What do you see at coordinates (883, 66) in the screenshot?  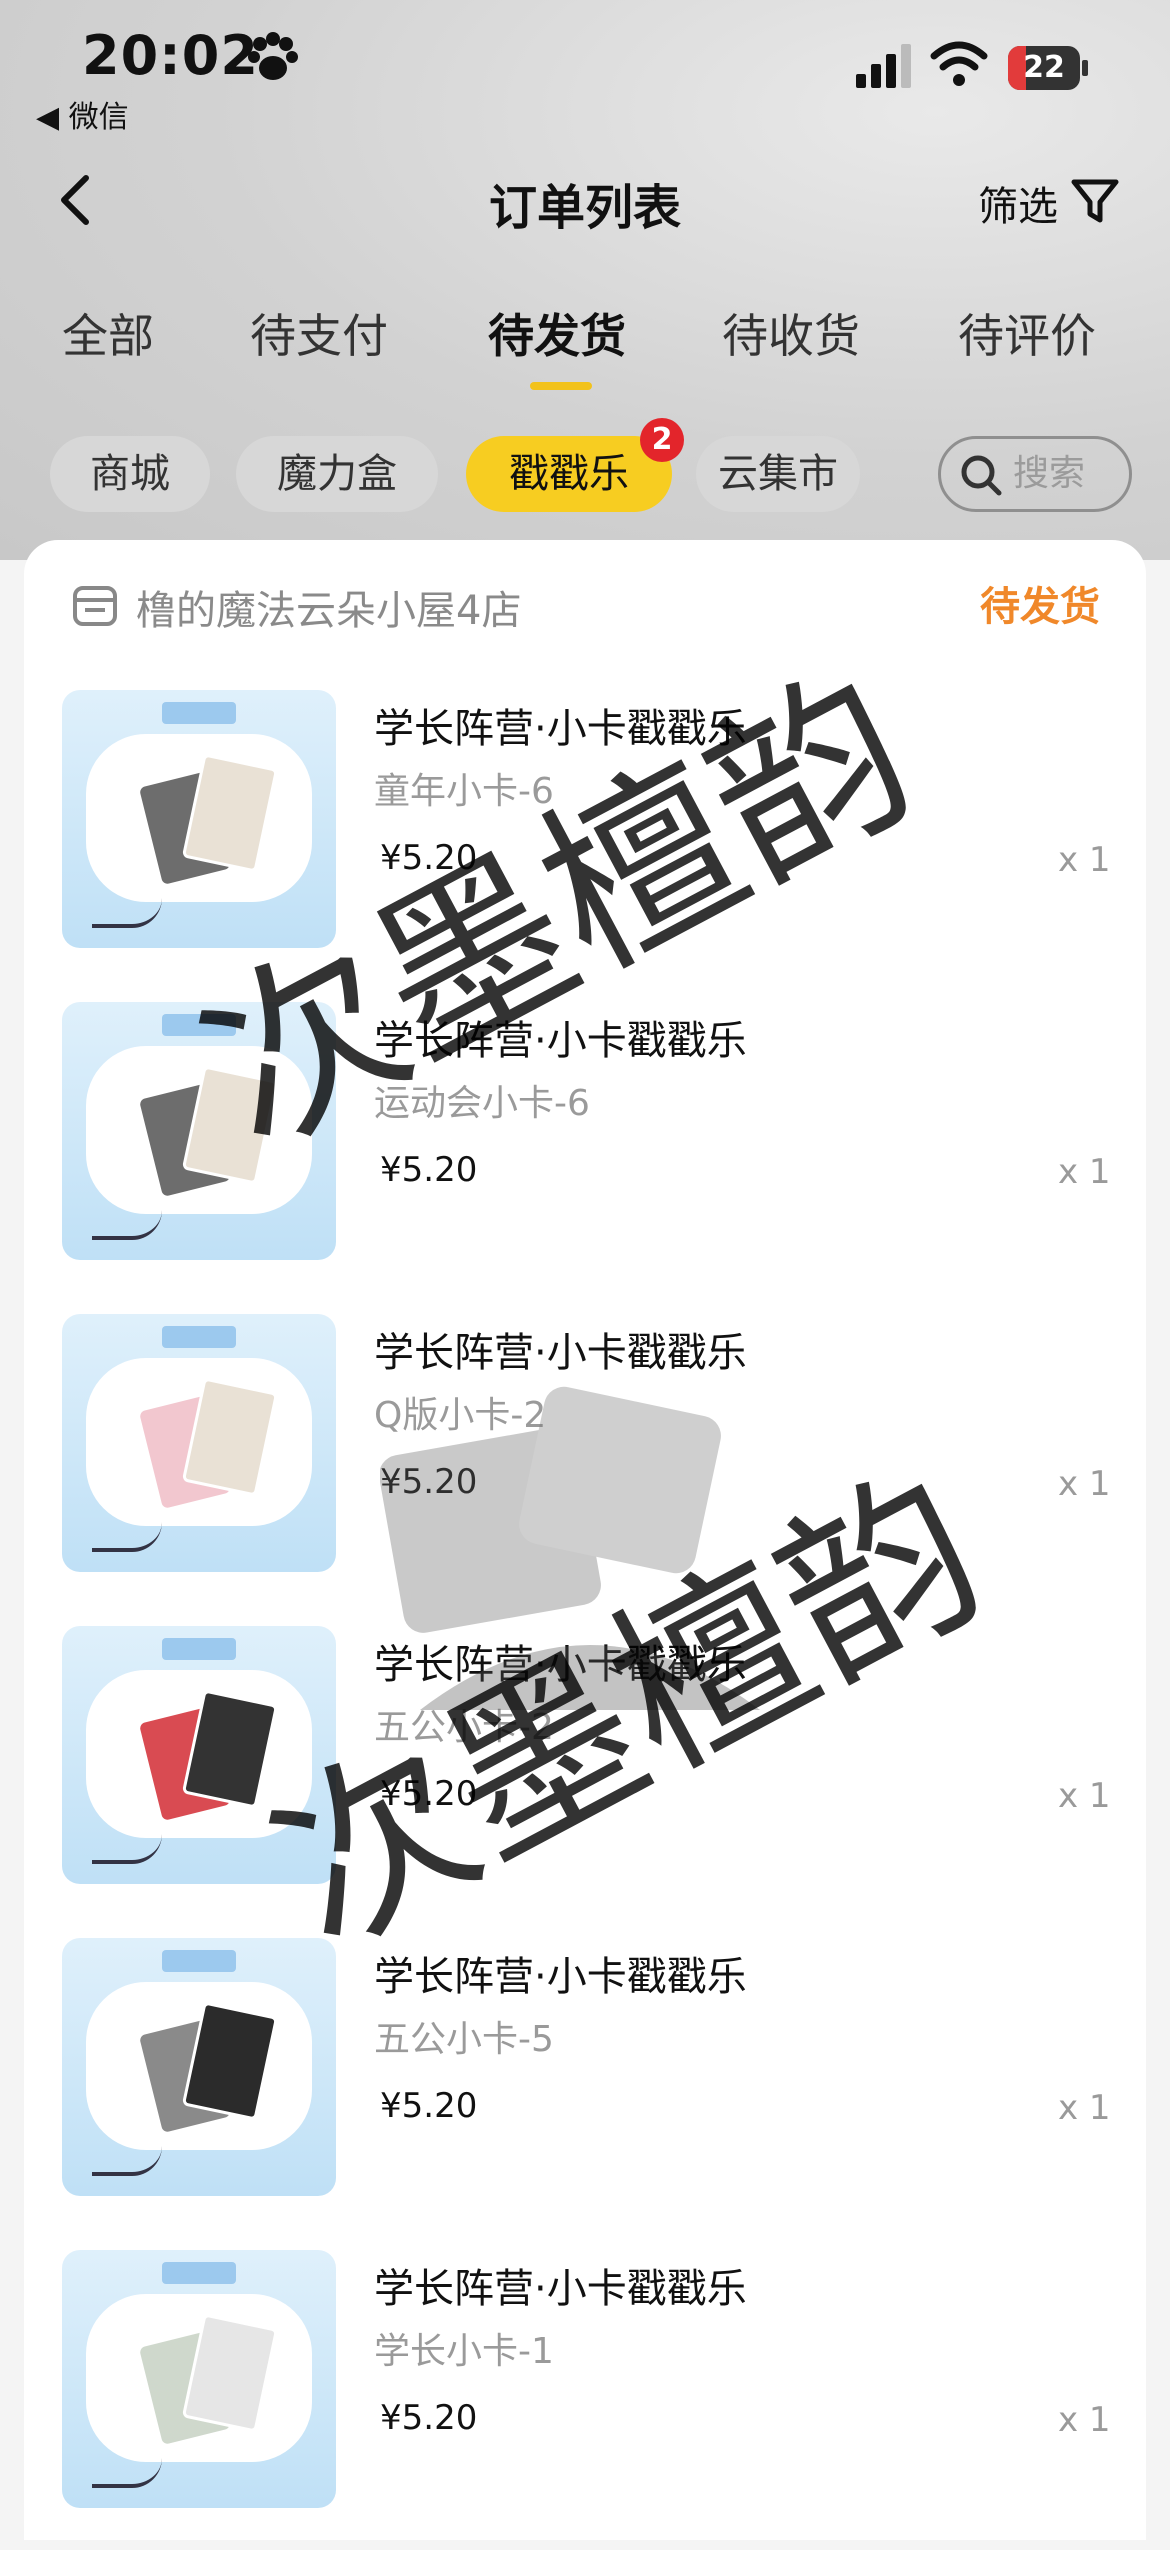 I see `signal-icon` at bounding box center [883, 66].